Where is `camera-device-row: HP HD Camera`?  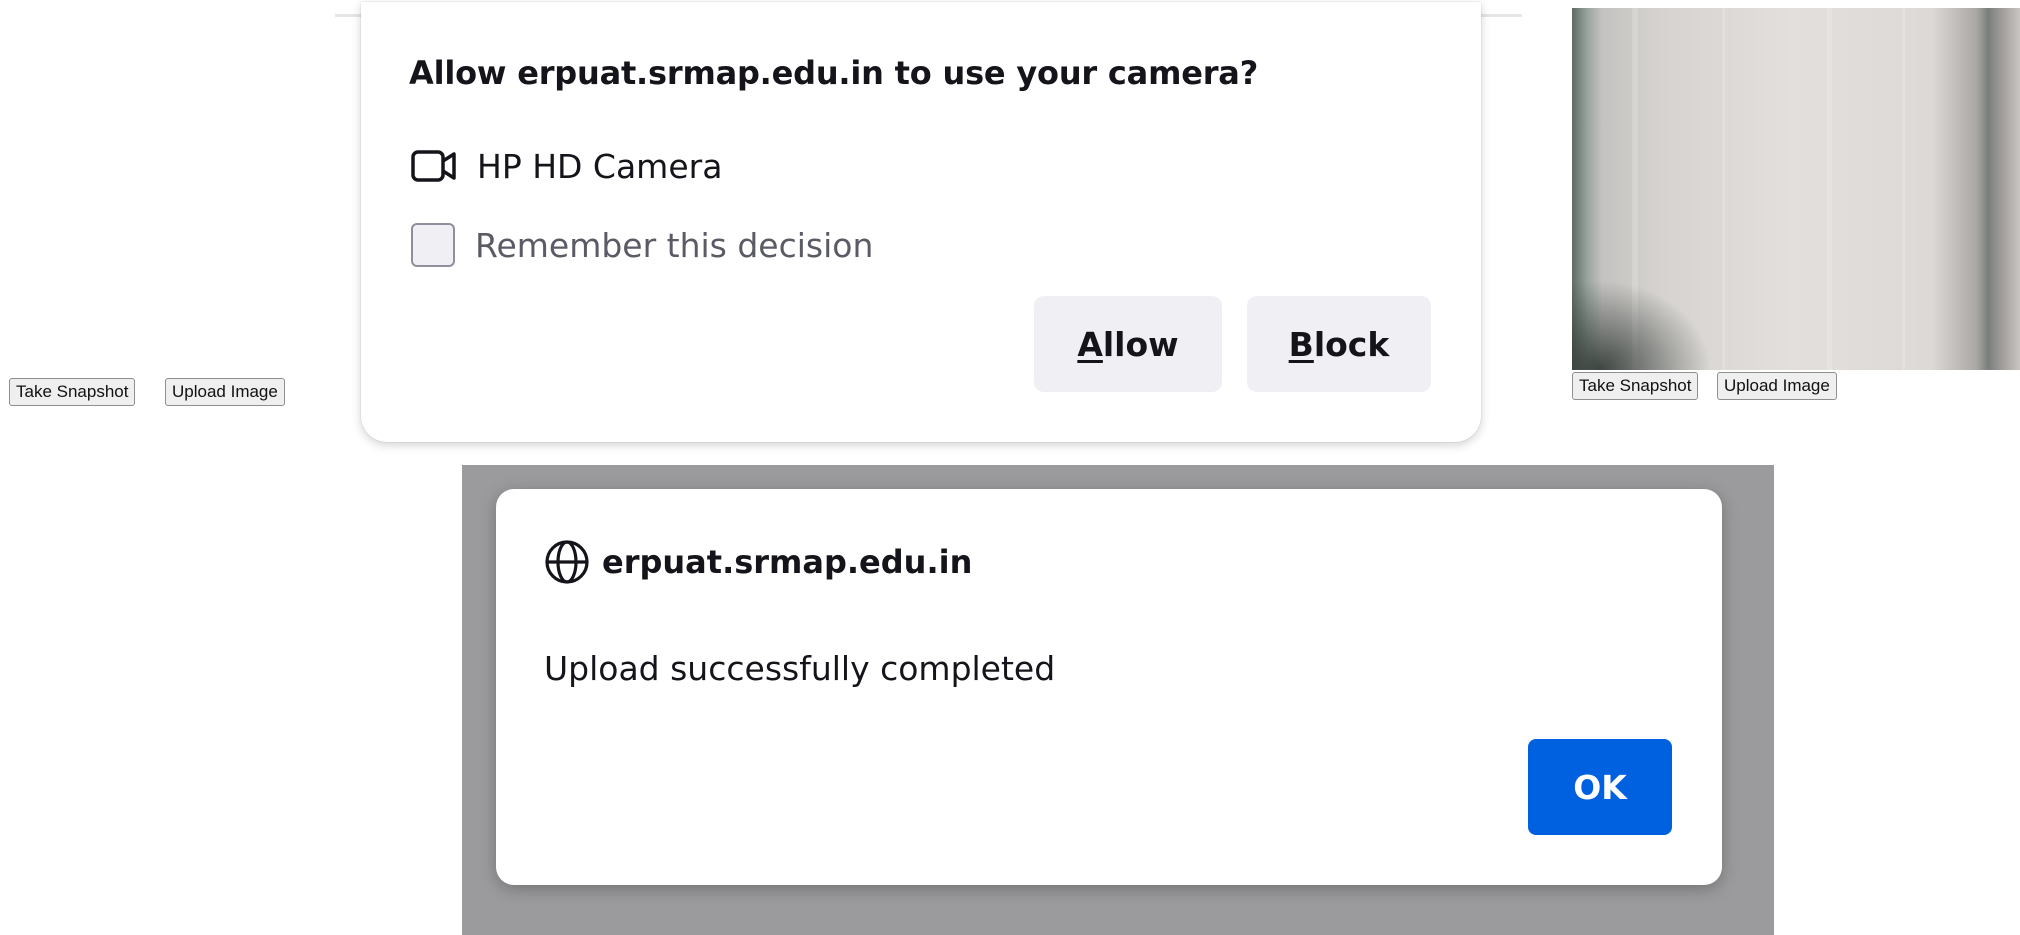
camera-device-row: HP HD Camera is located at coordinates (566, 166).